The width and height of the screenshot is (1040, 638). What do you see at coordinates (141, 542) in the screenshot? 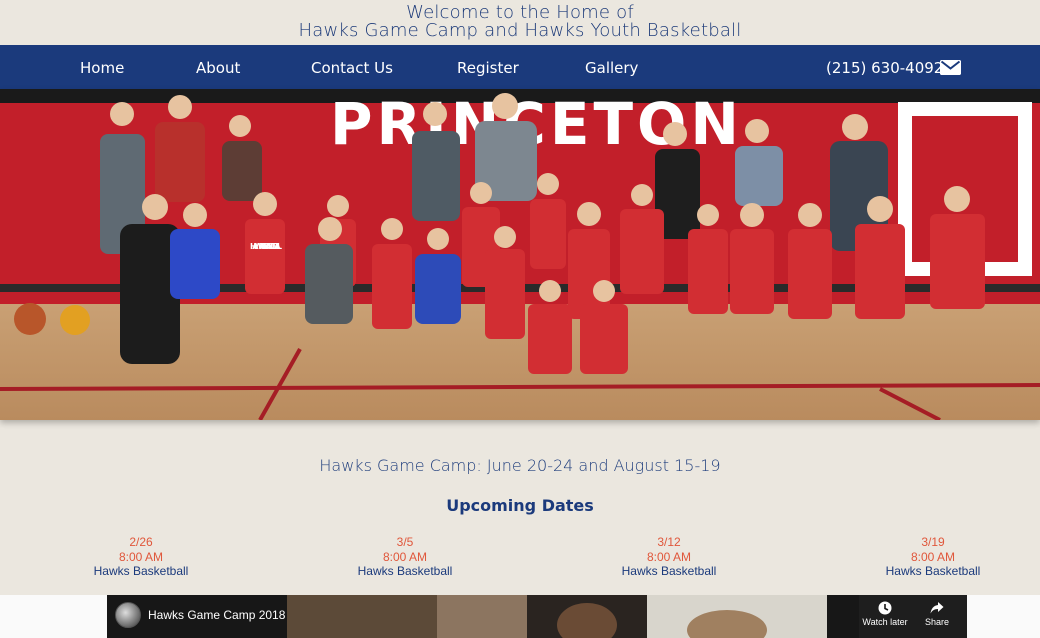
I see `event-date: 2/26` at bounding box center [141, 542].